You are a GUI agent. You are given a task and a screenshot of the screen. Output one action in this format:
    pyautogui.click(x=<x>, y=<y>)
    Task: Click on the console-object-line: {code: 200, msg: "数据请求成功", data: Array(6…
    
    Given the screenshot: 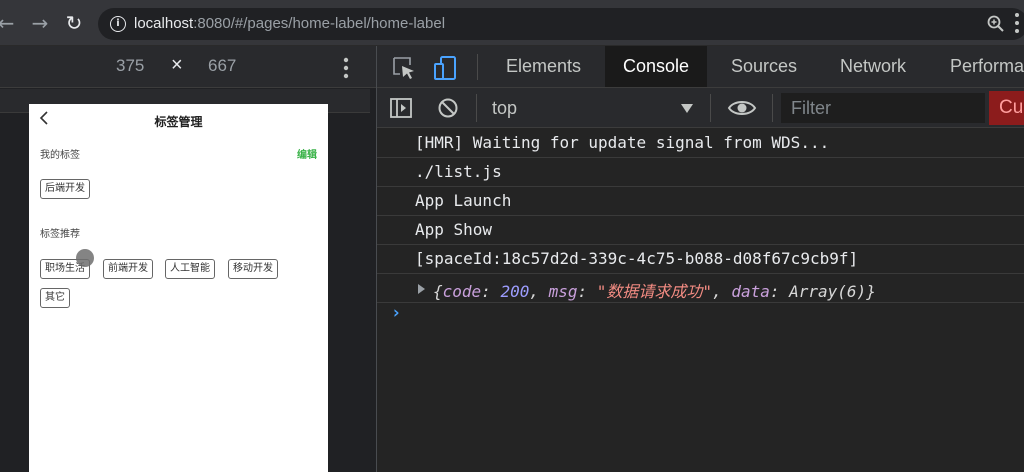 What is the action you would take?
    pyautogui.click(x=700, y=288)
    